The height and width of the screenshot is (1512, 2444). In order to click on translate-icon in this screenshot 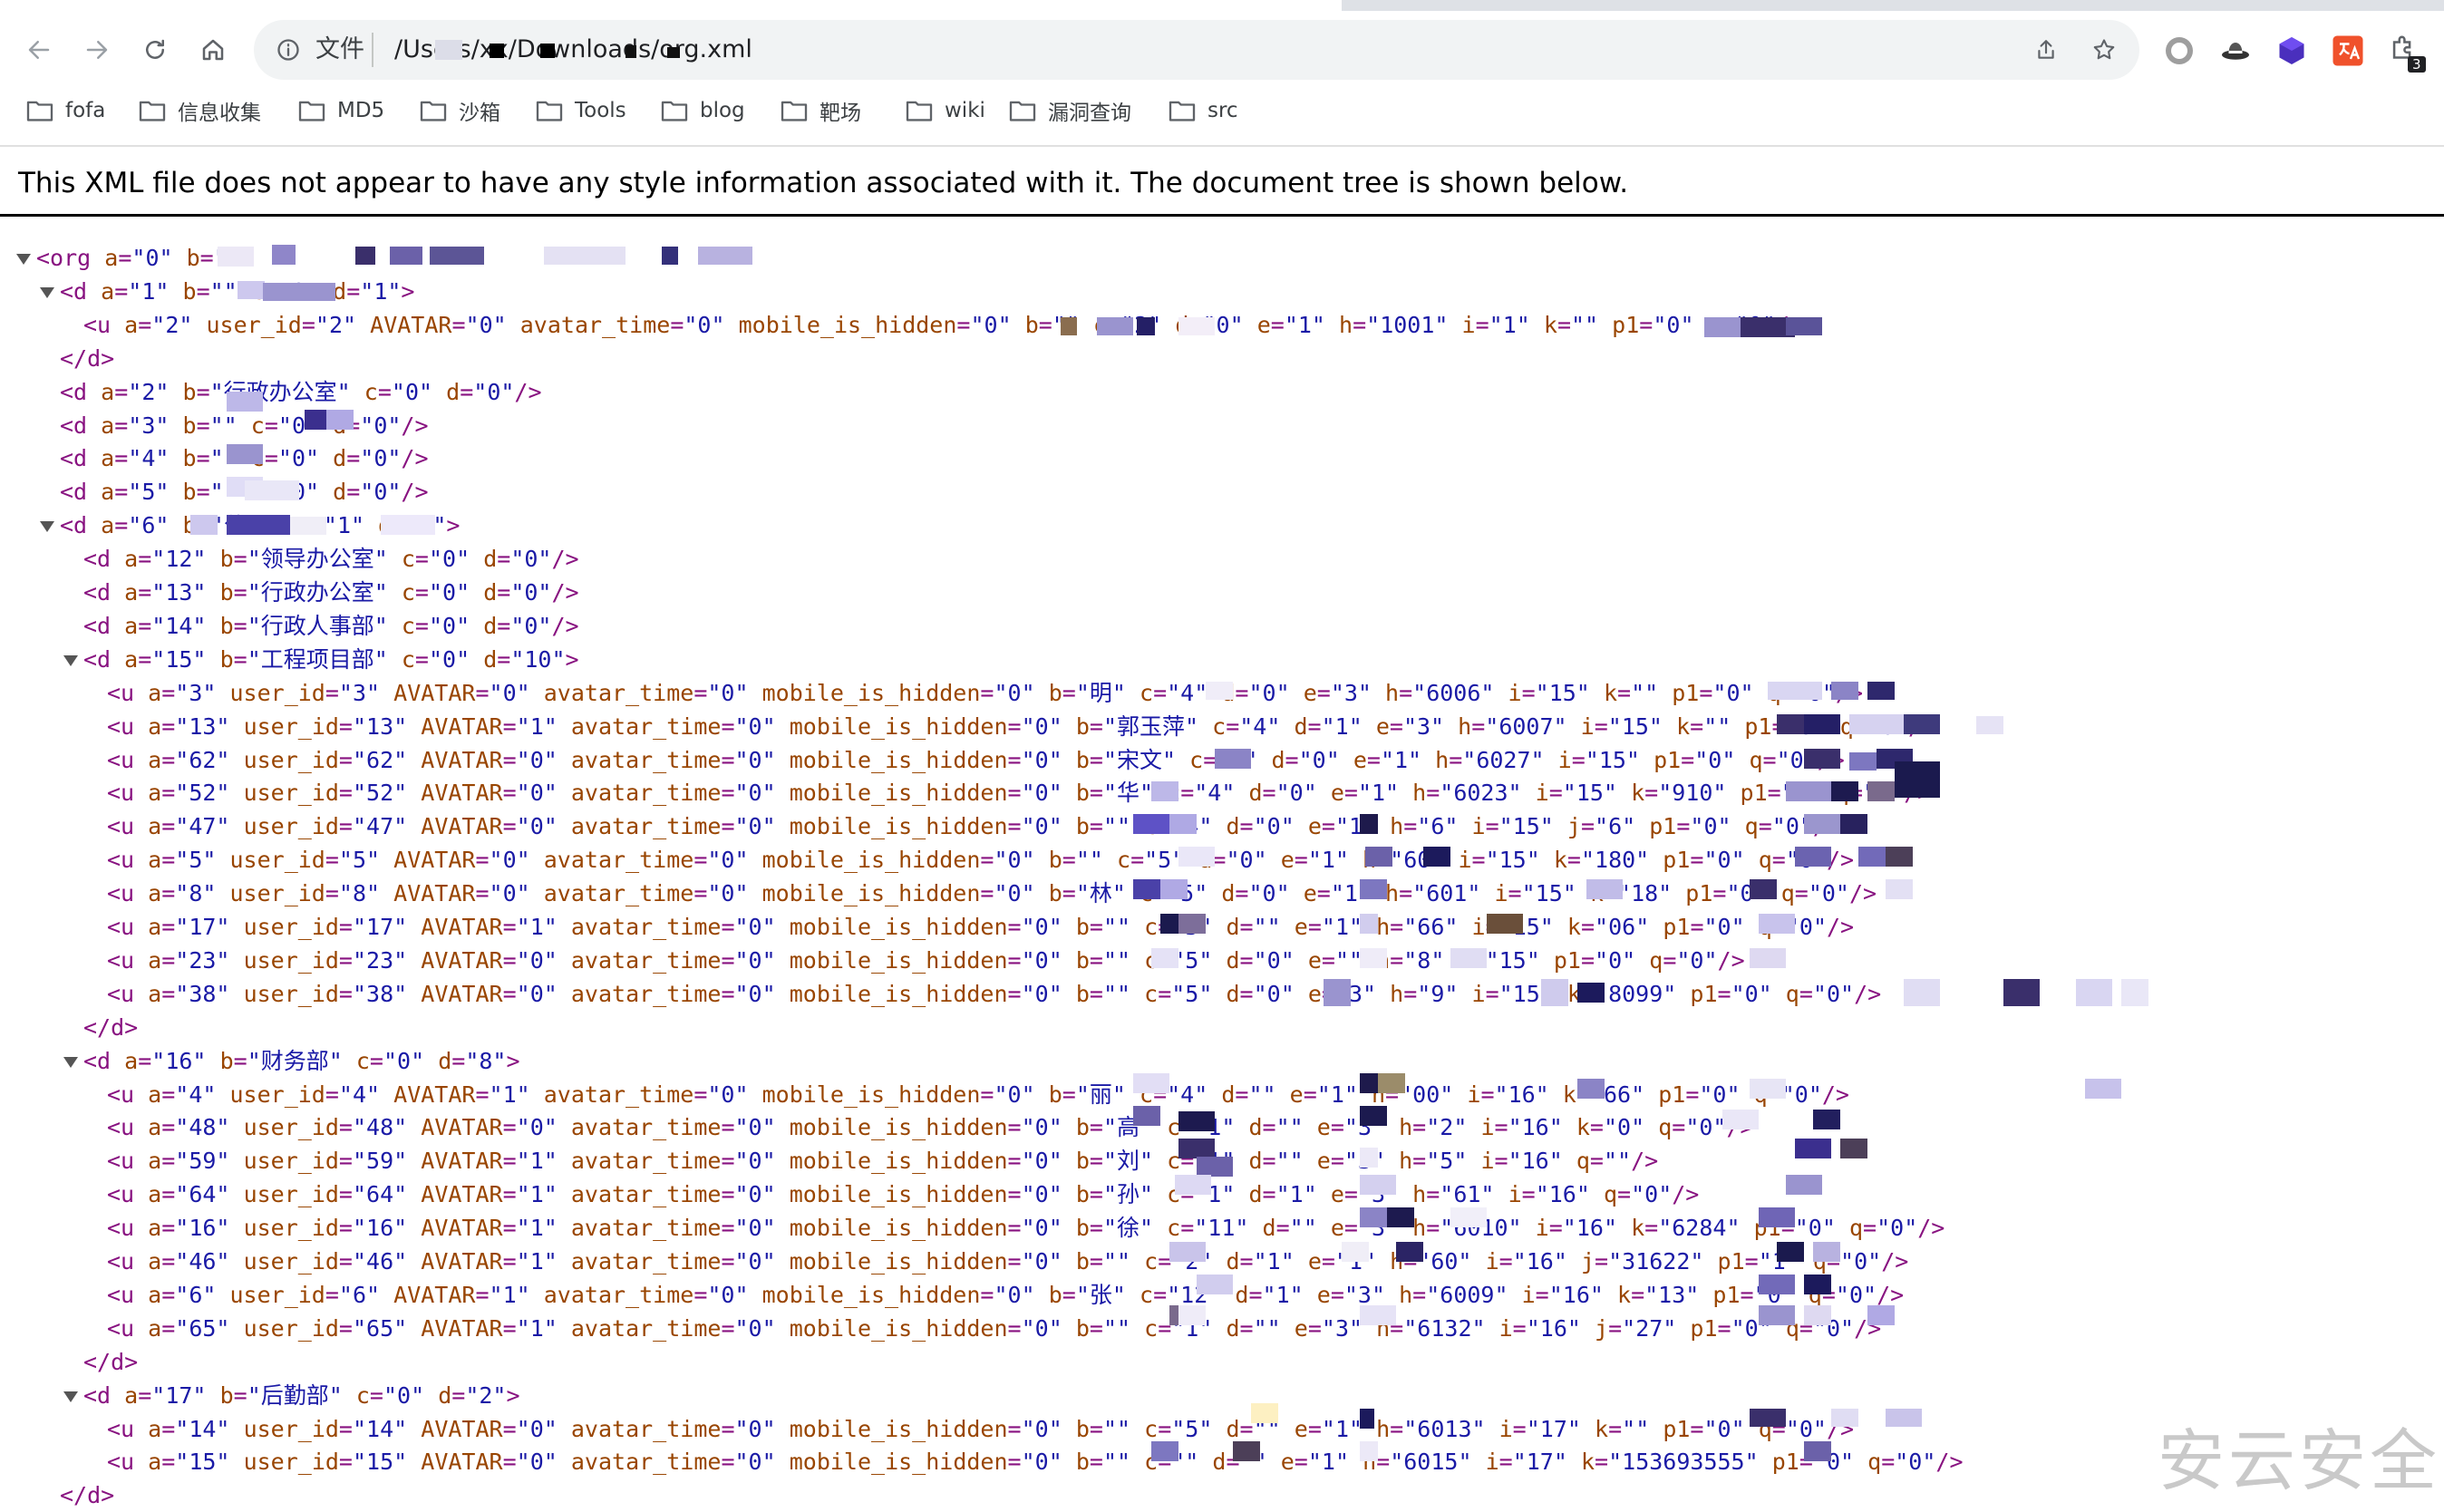, I will do `click(2348, 50)`.